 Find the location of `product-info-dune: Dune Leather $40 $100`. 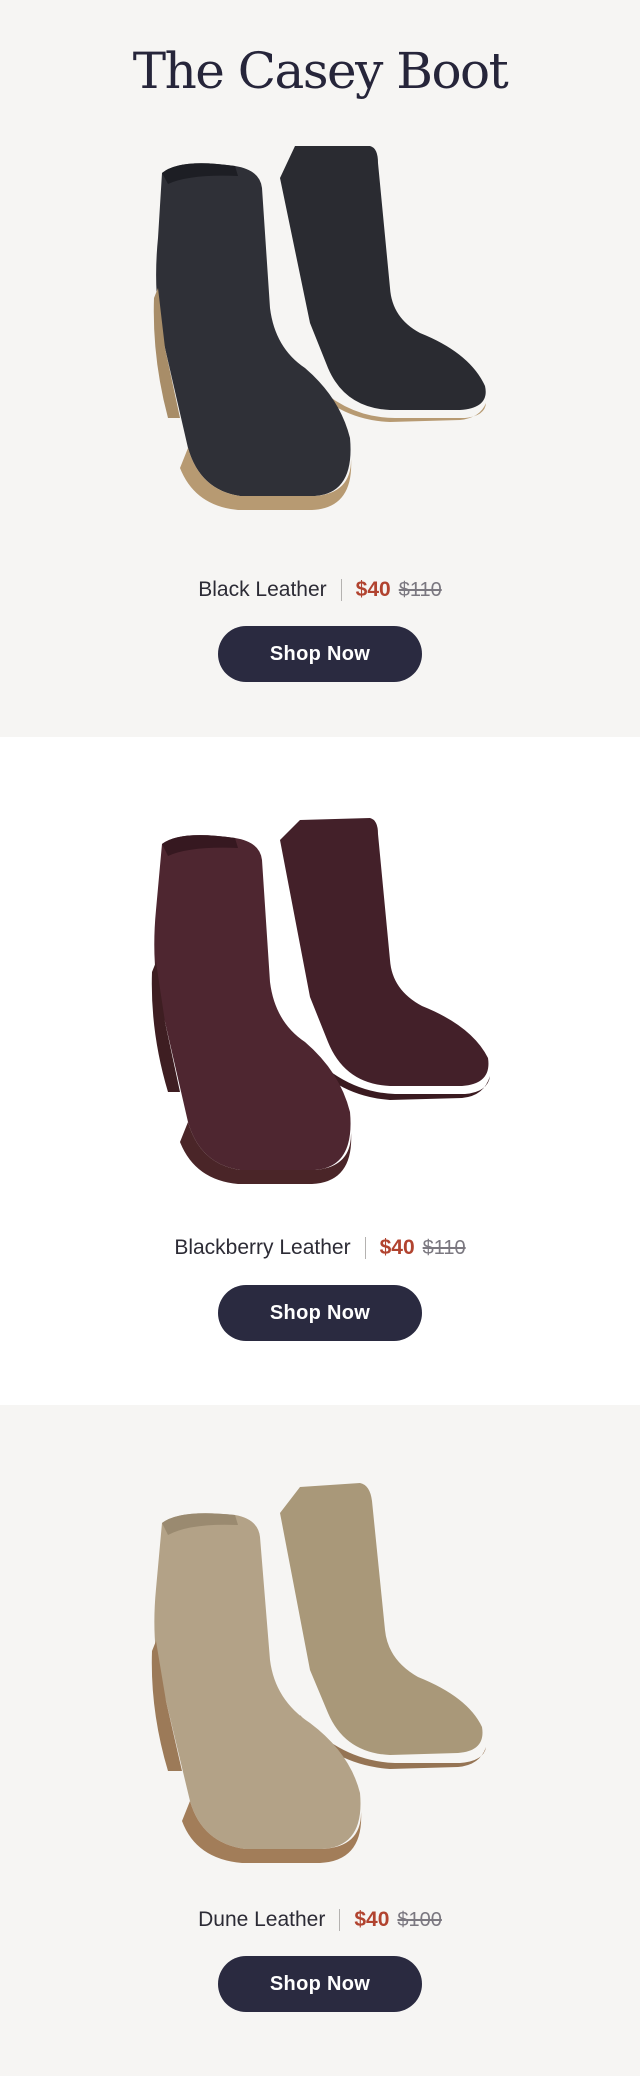

product-info-dune: Dune Leather $40 $100 is located at coordinates (320, 1920).